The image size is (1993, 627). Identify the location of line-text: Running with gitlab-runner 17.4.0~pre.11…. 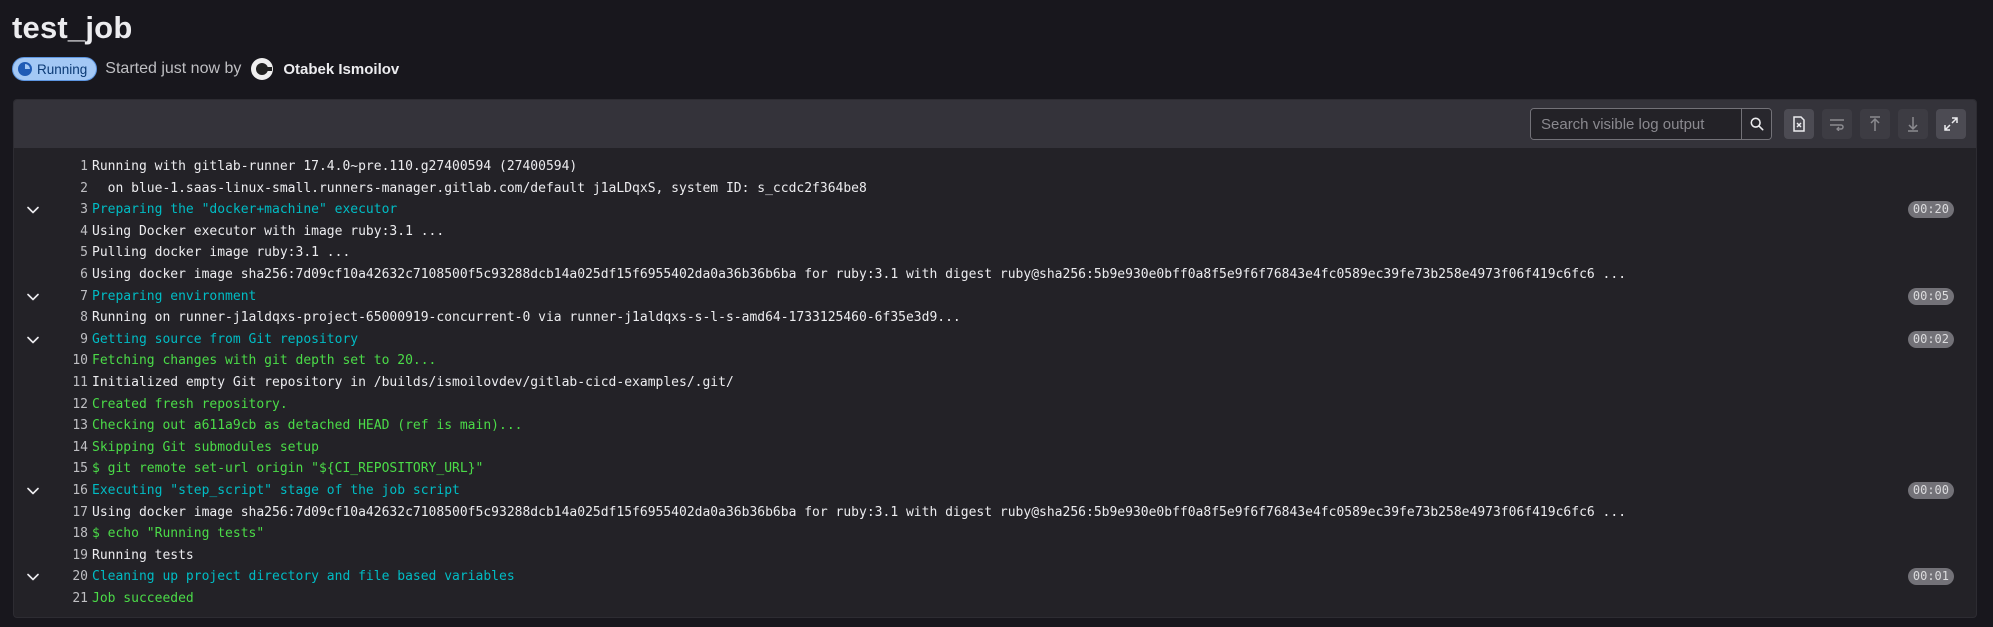
(335, 166).